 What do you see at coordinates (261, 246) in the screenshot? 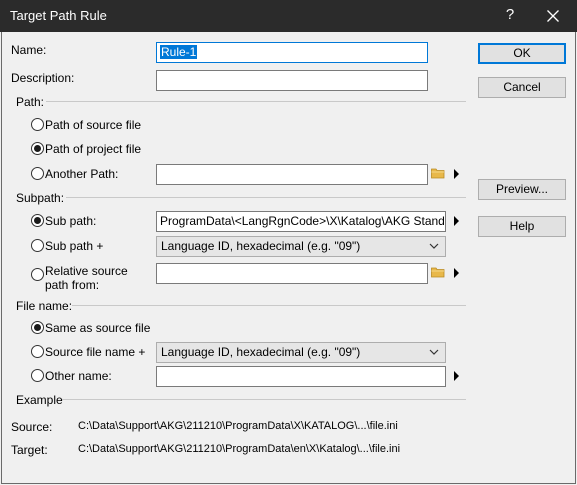
I see `subpath-plus-select-value: Language ID, hexadecimal (e.g. "09")` at bounding box center [261, 246].